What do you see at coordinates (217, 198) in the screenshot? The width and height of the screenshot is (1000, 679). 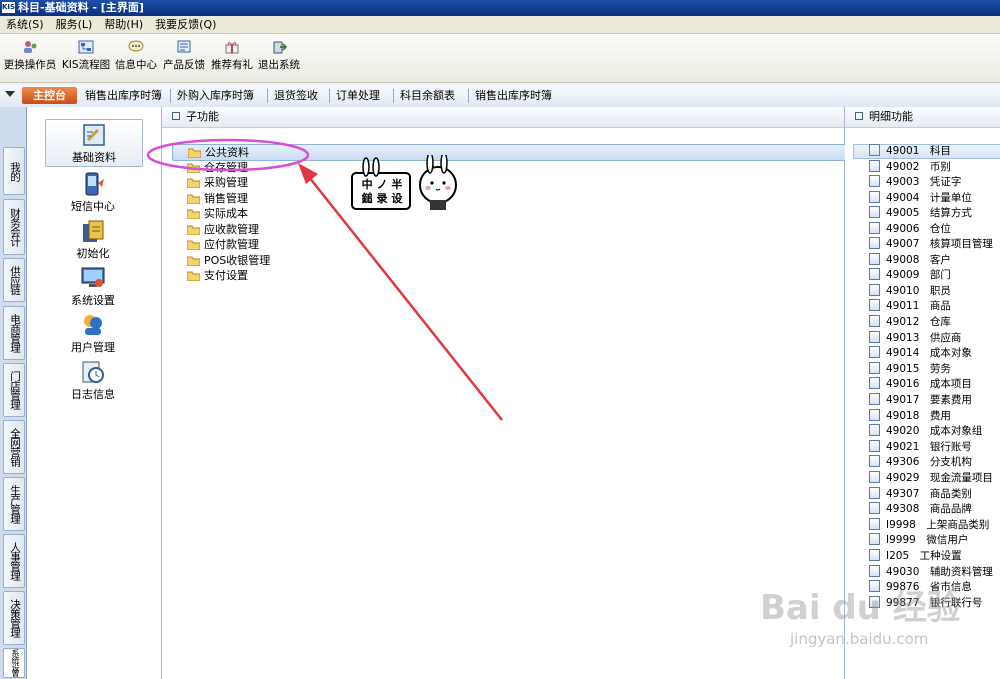 I see `folder-sales: 销售管理` at bounding box center [217, 198].